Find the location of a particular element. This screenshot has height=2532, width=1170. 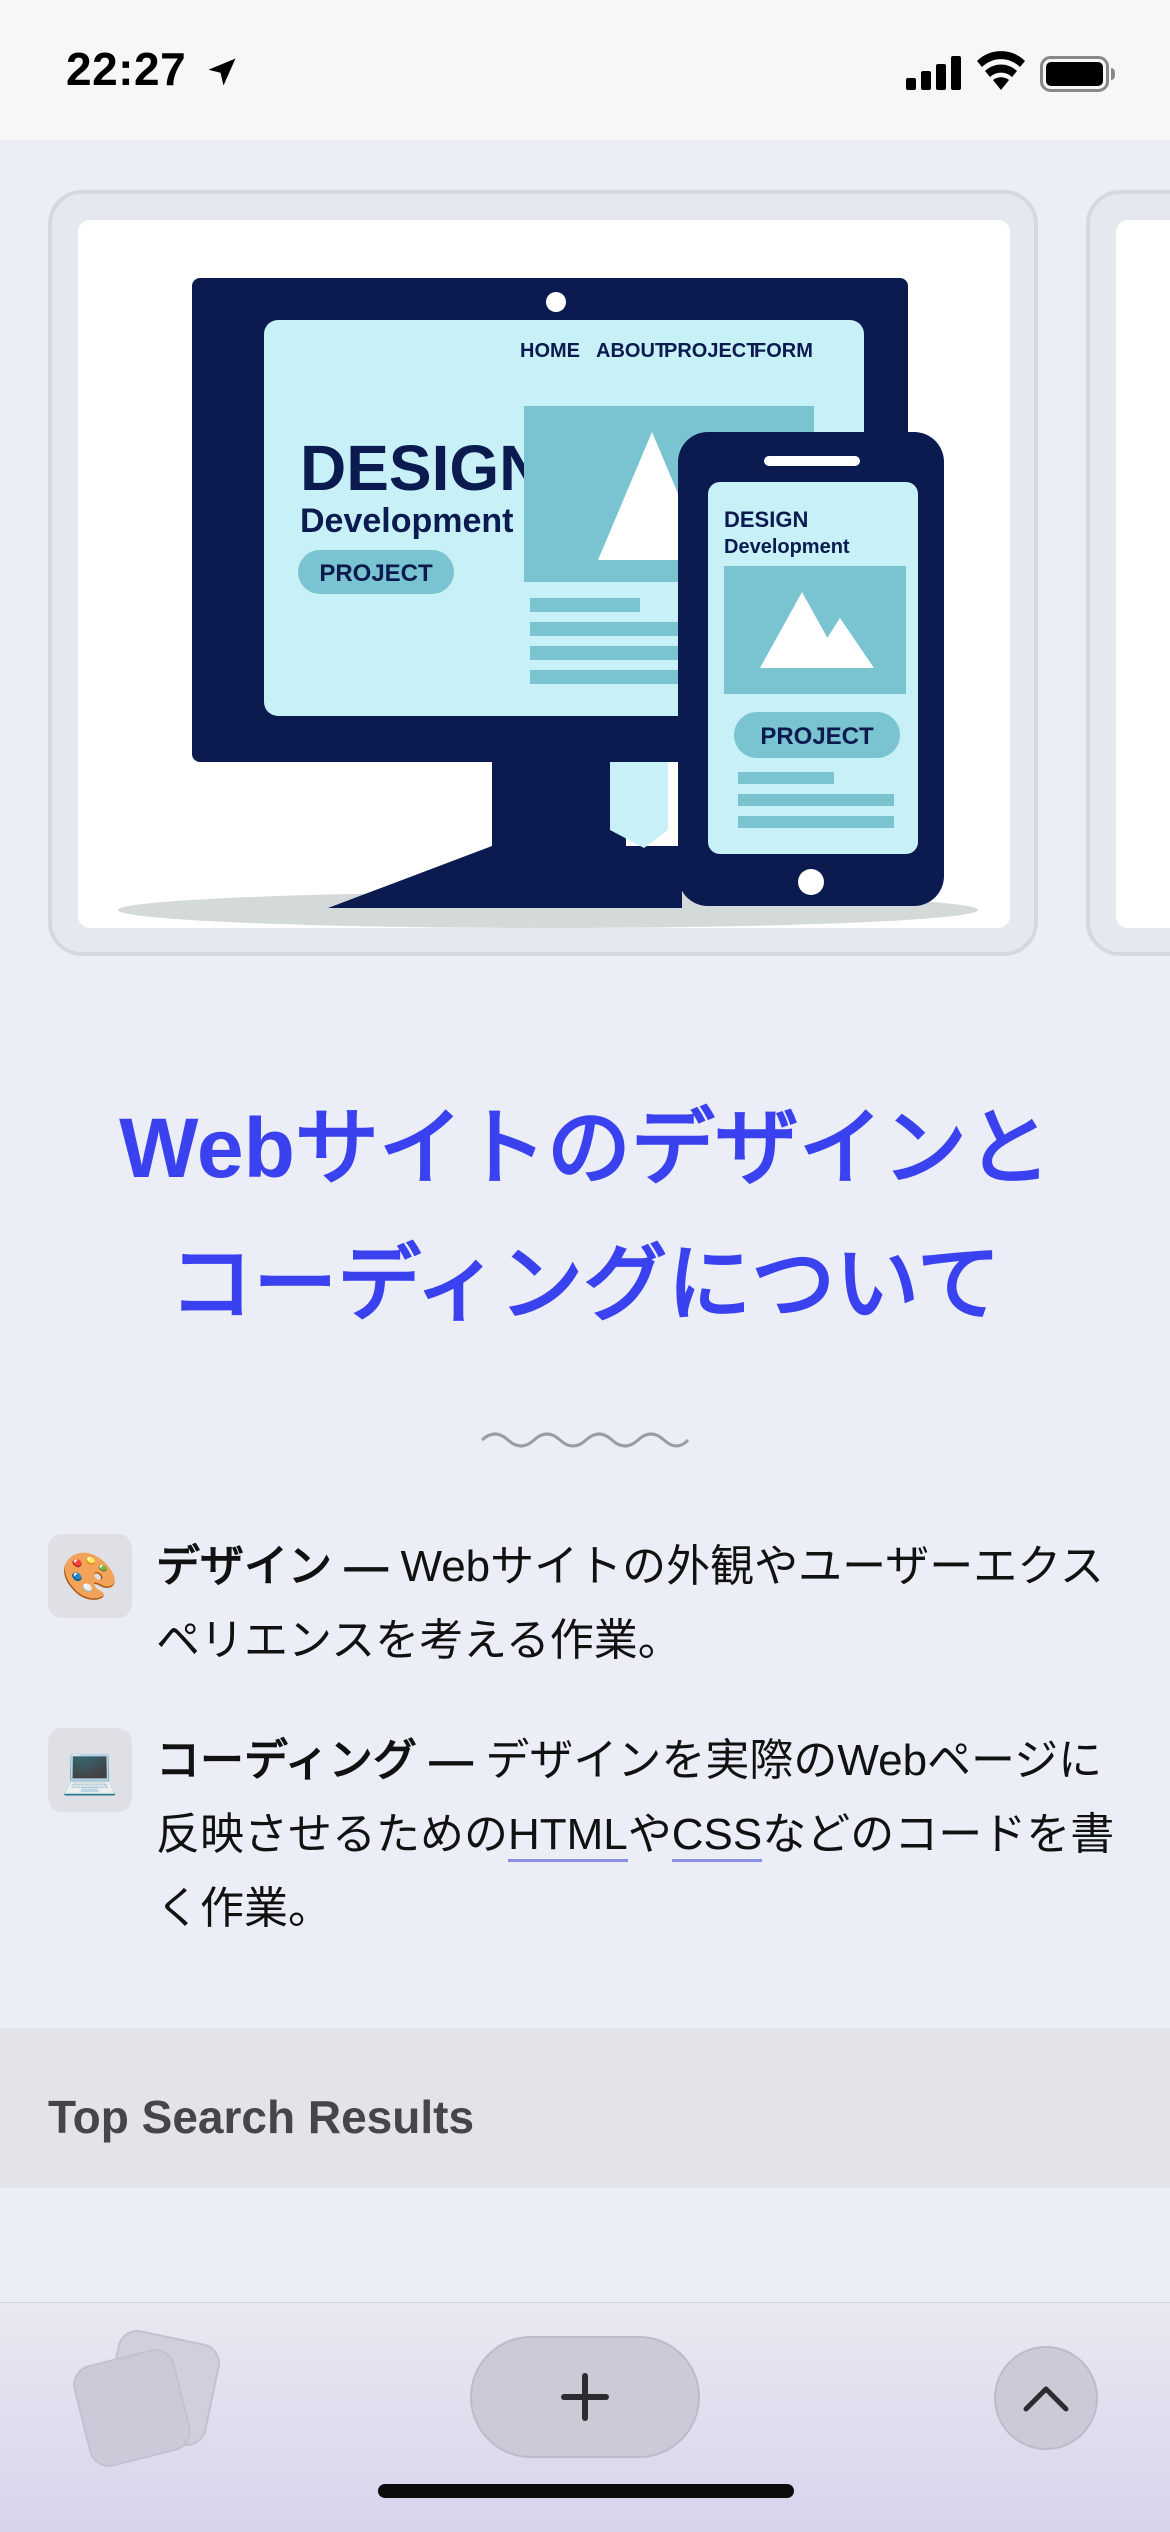

location-arrow-icon is located at coordinates (222, 72).